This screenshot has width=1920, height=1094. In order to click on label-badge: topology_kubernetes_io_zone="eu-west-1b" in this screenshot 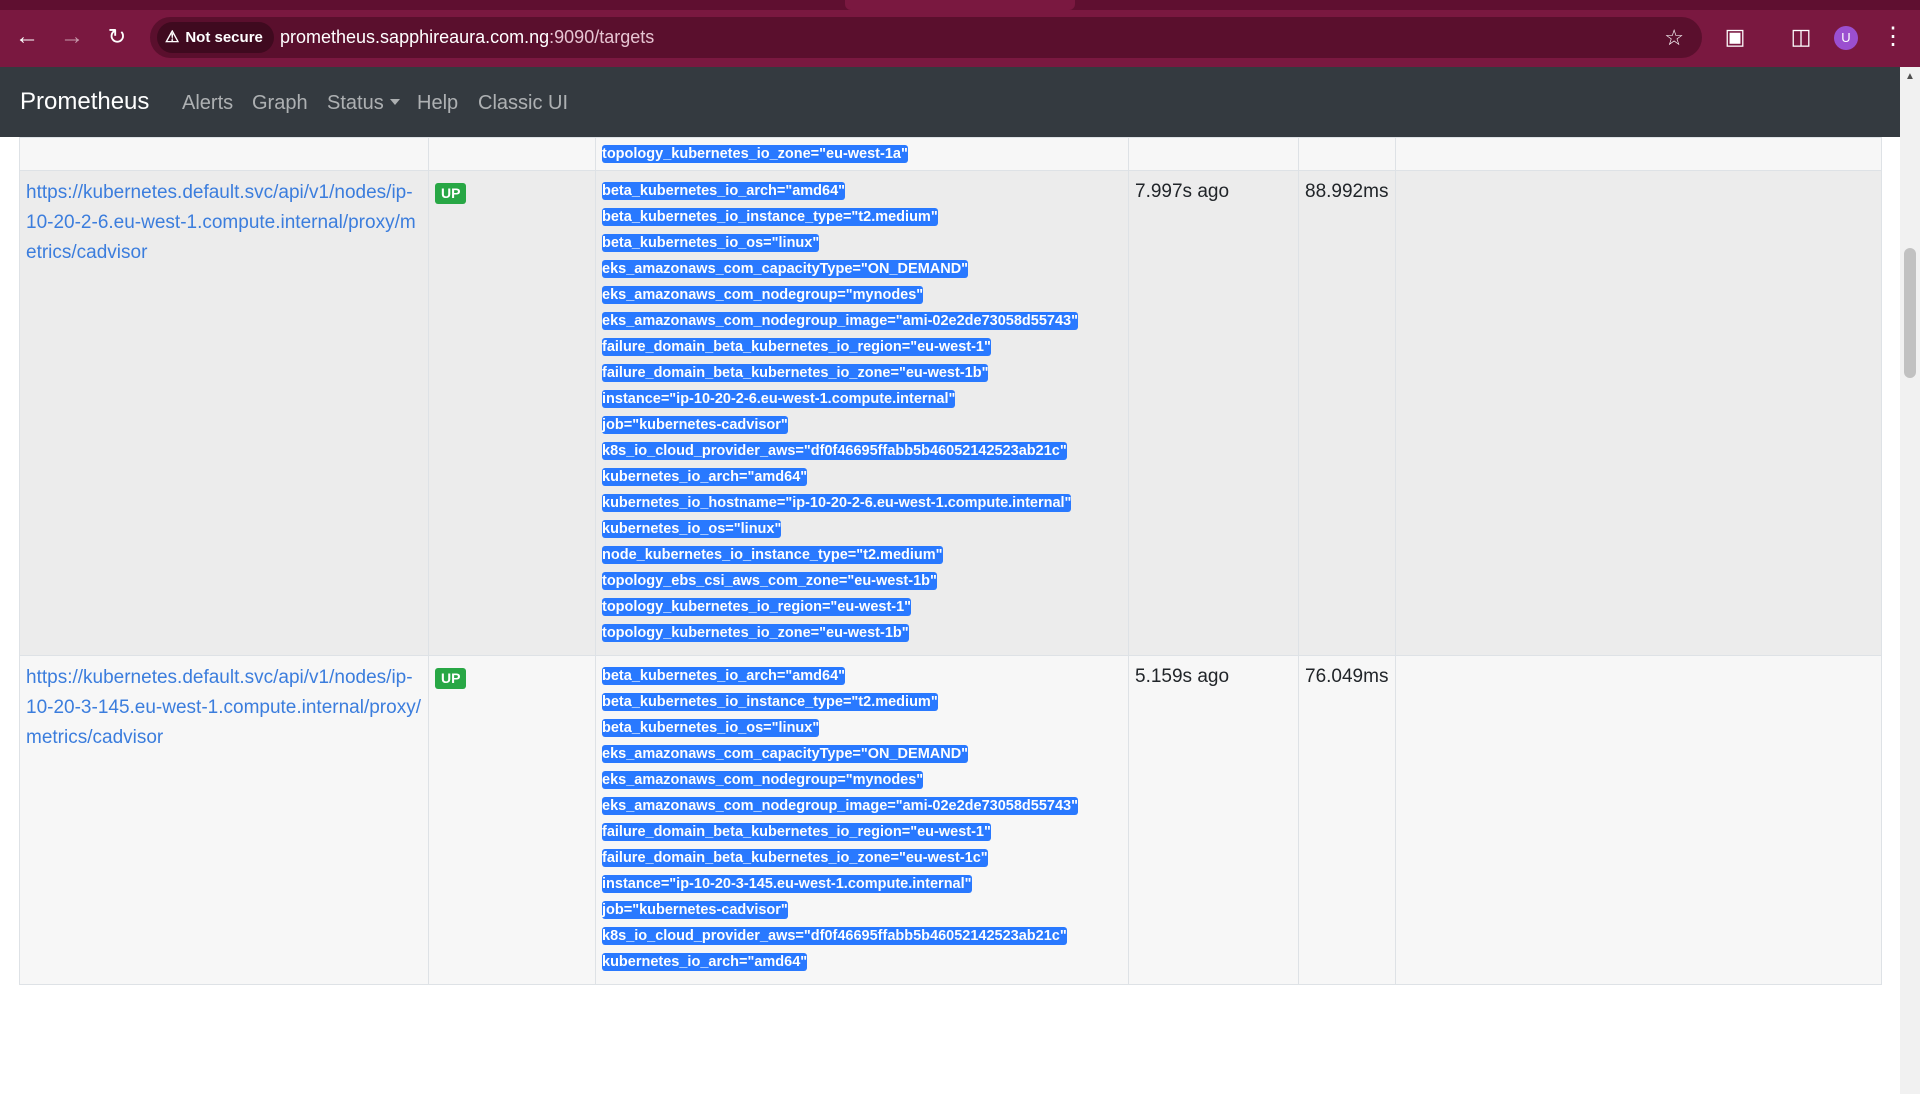, I will do `click(755, 633)`.